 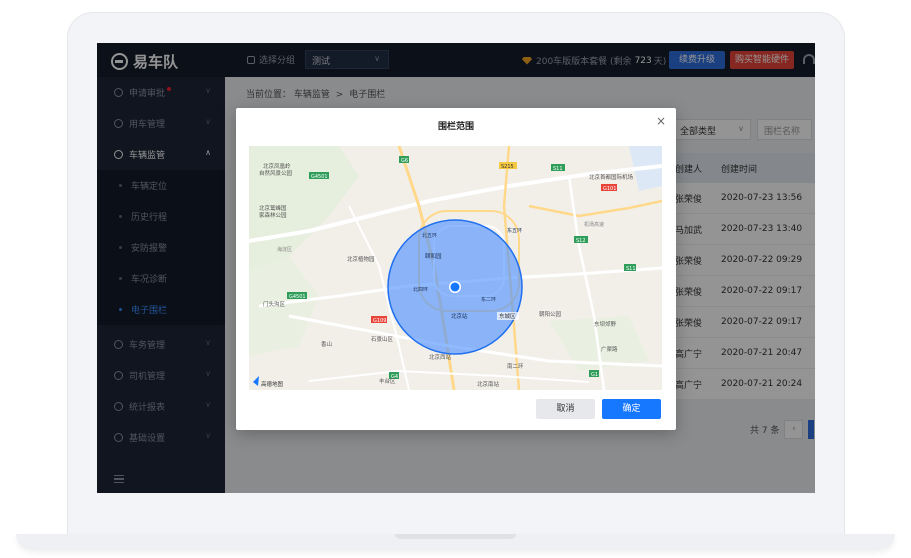 I want to click on place-label: 门头沟区, so click(x=274, y=304).